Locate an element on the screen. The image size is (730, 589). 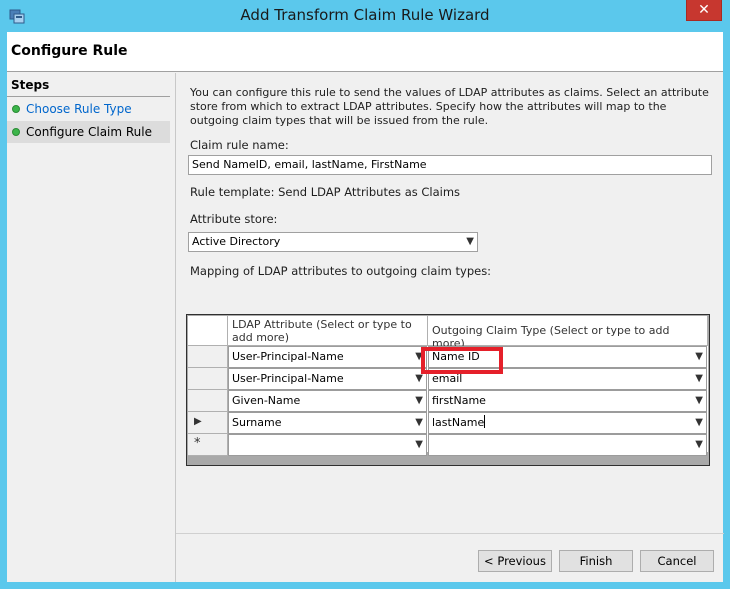
grid-corner-header is located at coordinates (208, 331).